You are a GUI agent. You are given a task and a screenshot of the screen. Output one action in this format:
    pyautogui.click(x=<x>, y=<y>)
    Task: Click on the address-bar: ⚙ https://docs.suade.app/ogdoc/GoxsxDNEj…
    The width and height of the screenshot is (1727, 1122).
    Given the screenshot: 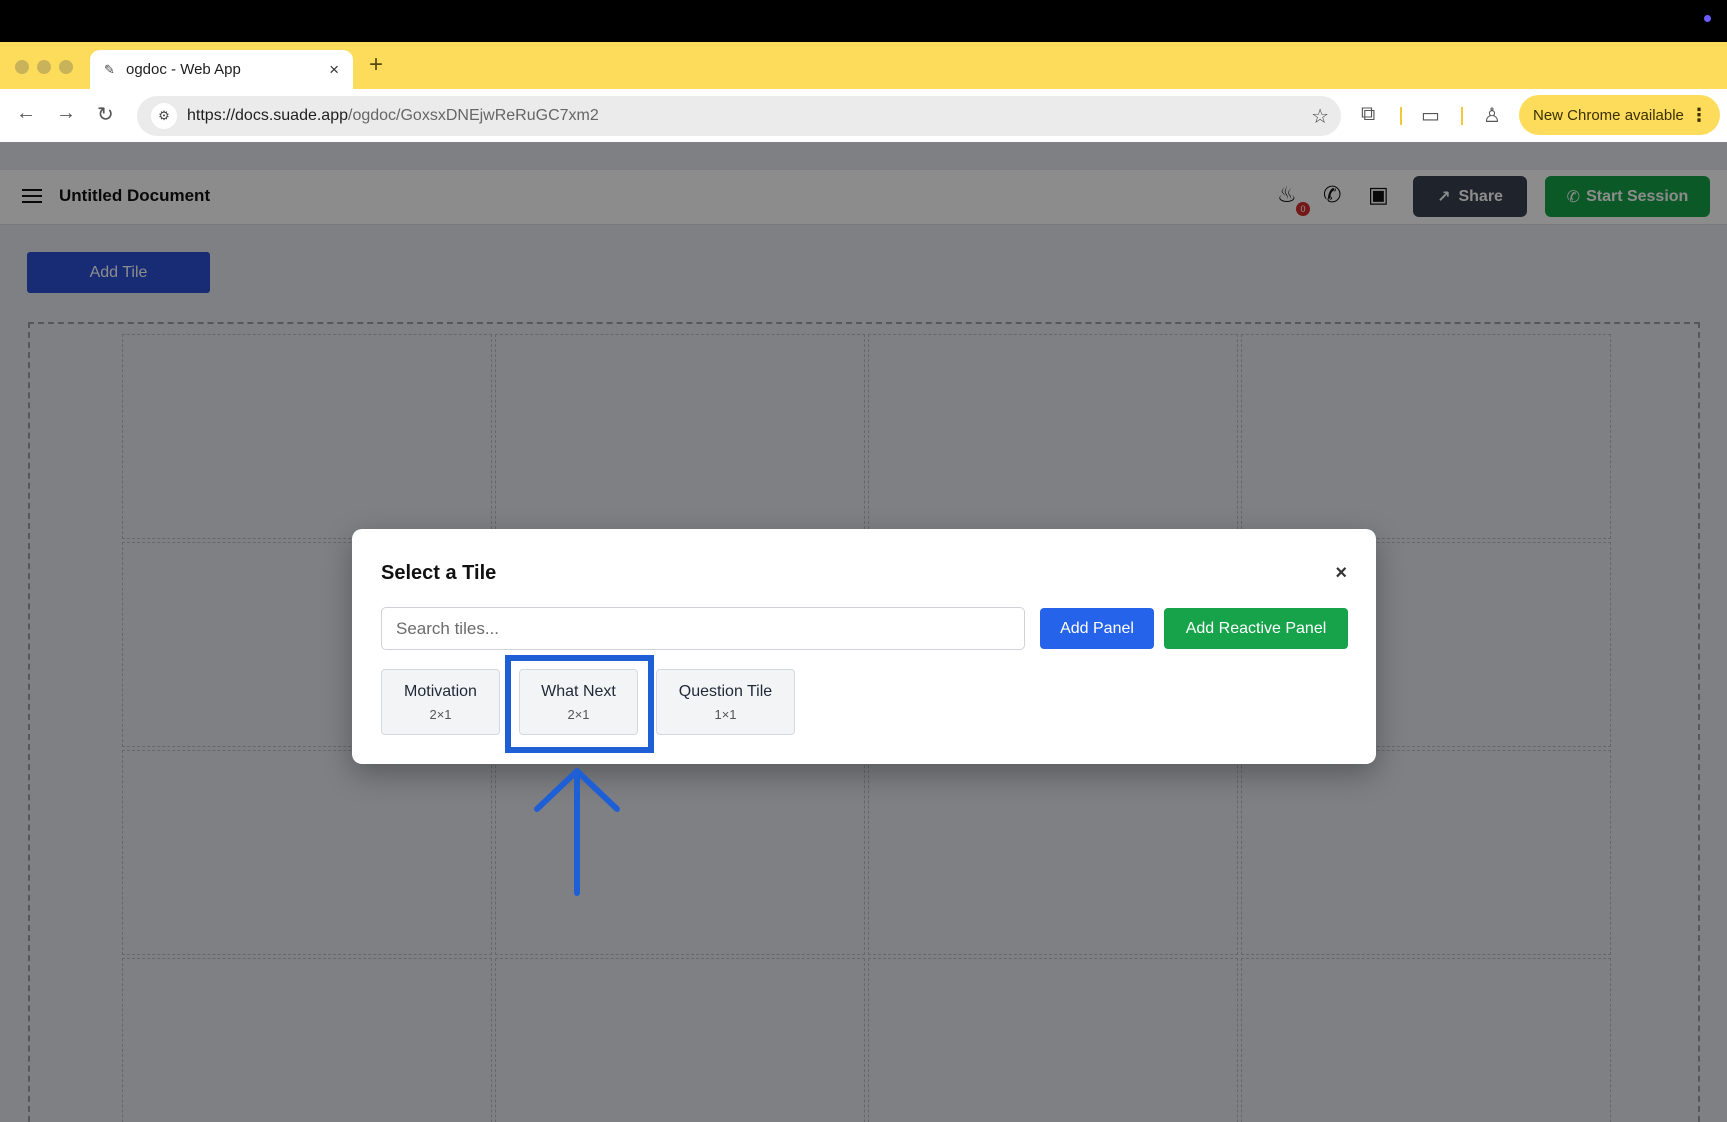 What is the action you would take?
    pyautogui.click(x=739, y=116)
    